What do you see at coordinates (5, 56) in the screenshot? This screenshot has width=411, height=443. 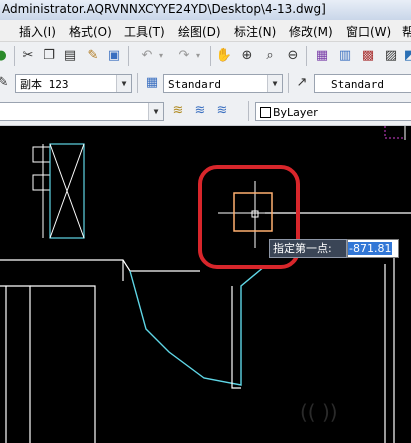 I see `globe-icon: ●` at bounding box center [5, 56].